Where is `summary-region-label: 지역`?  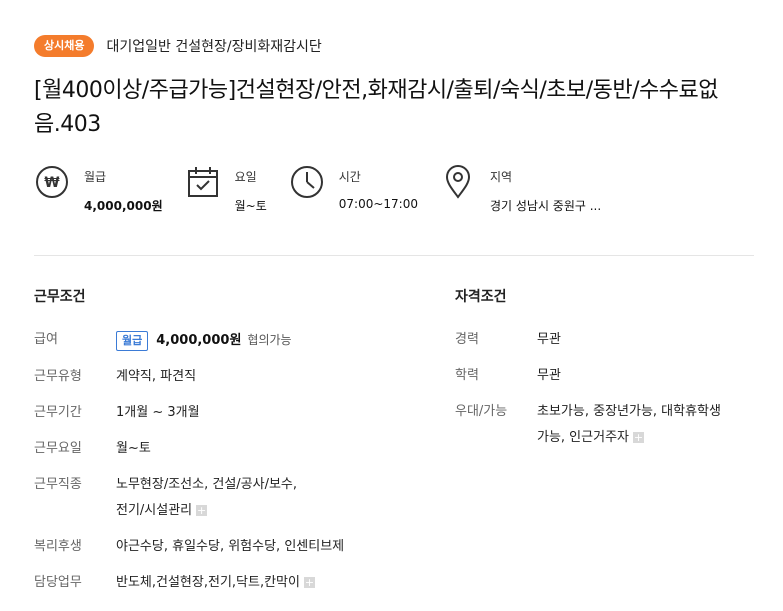 summary-region-label: 지역 is located at coordinates (501, 177).